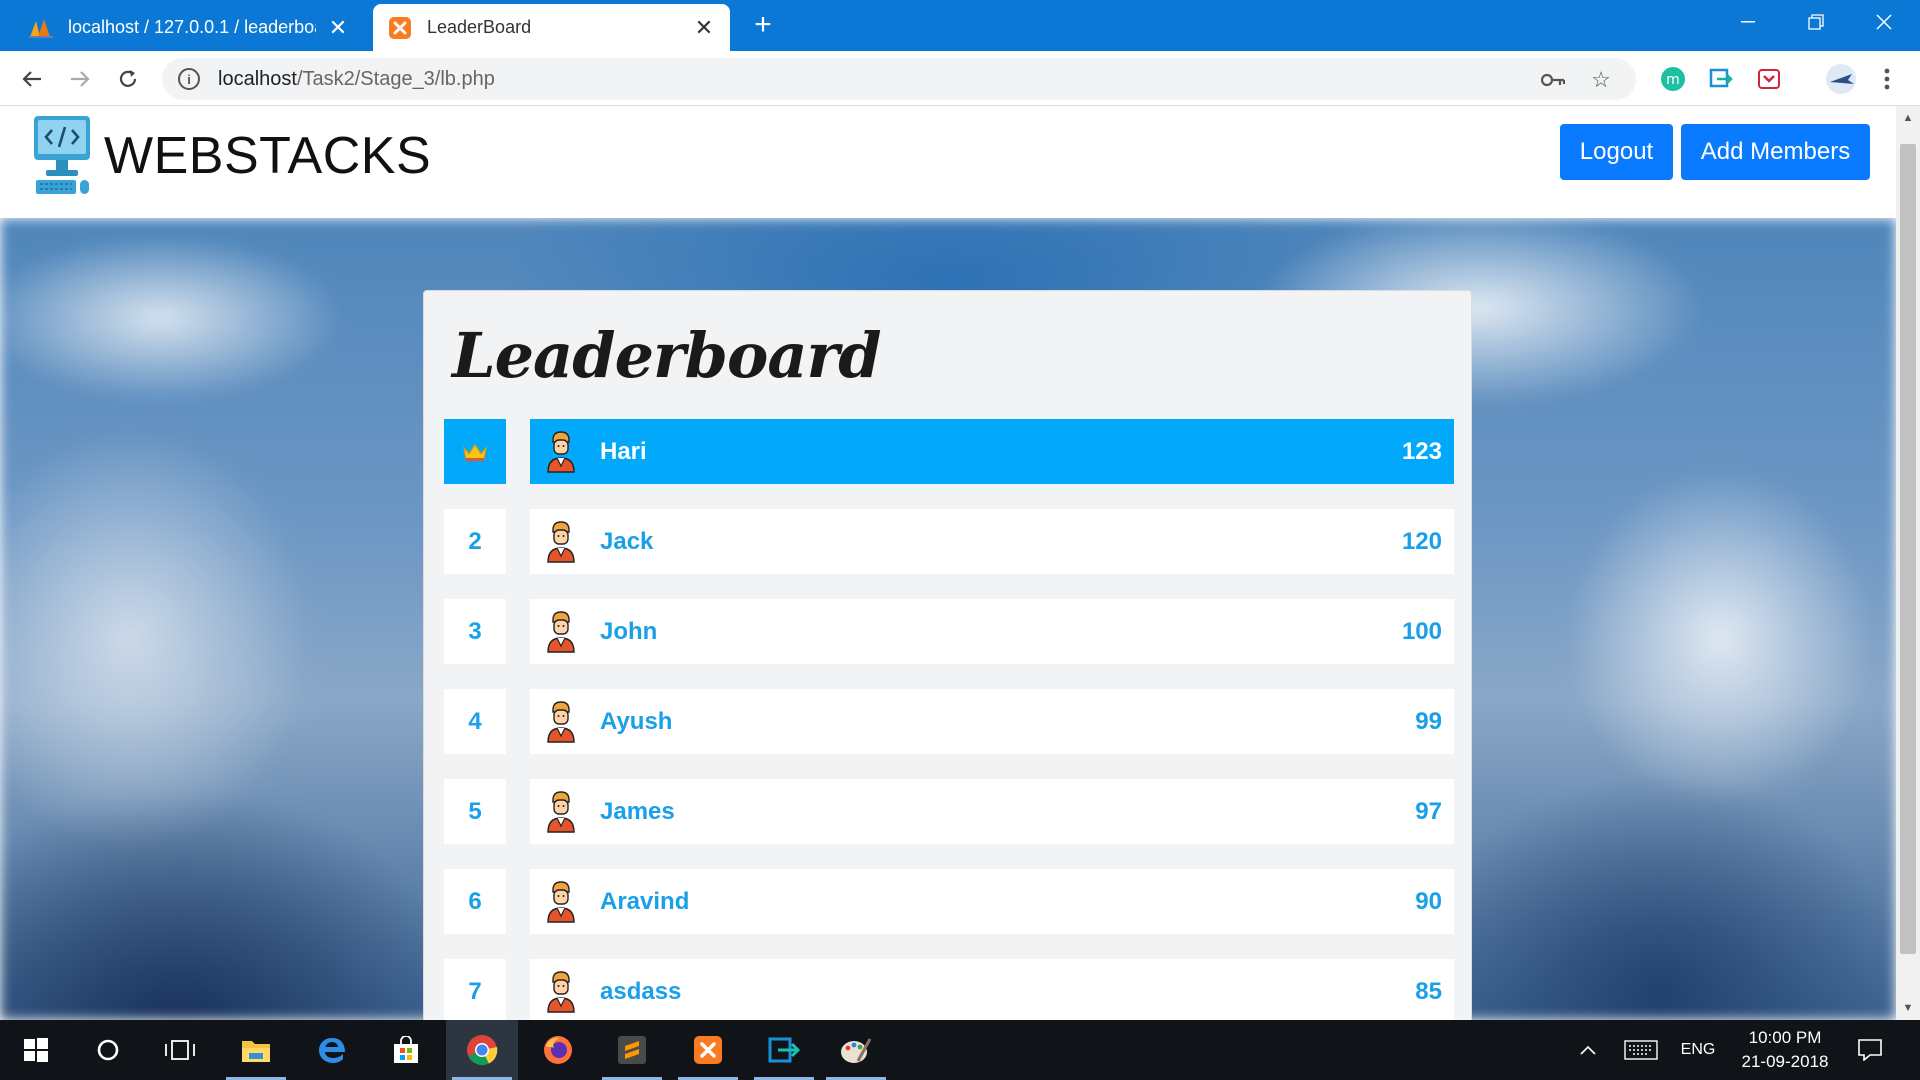  Describe the element at coordinates (636, 721) in the screenshot. I see `member-name: Ayush` at that location.